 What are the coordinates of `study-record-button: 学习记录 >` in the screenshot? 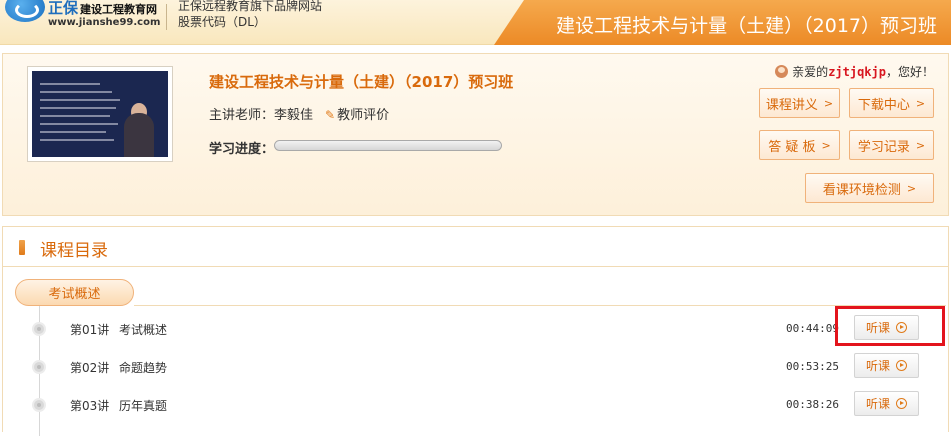 It's located at (891, 145).